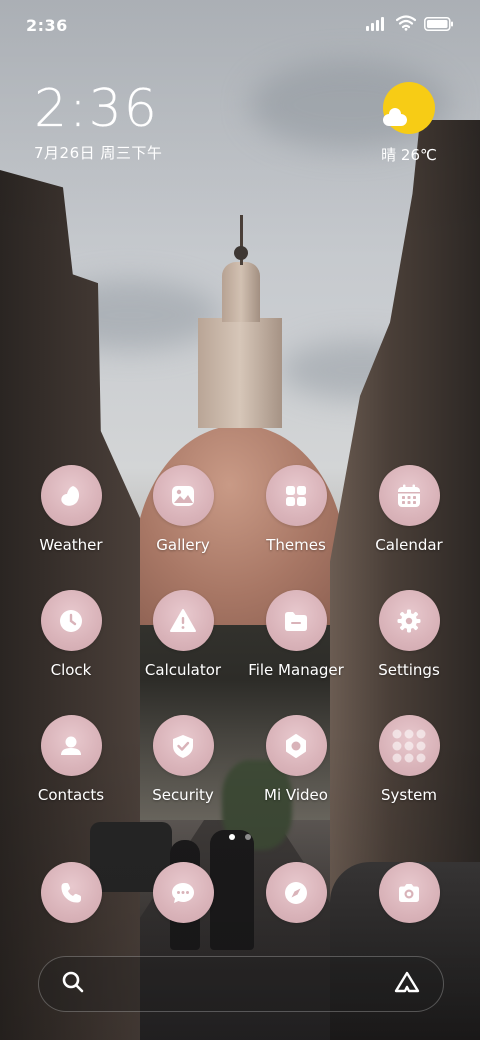 This screenshot has width=480, height=1040. Describe the element at coordinates (407, 984) in the screenshot. I see `assistant-icon` at that location.